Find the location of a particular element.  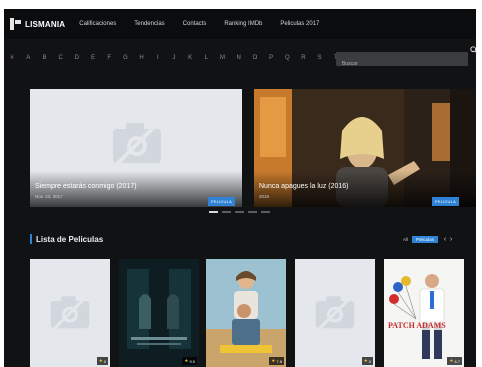

alphabet-letter: D is located at coordinates (77, 58).